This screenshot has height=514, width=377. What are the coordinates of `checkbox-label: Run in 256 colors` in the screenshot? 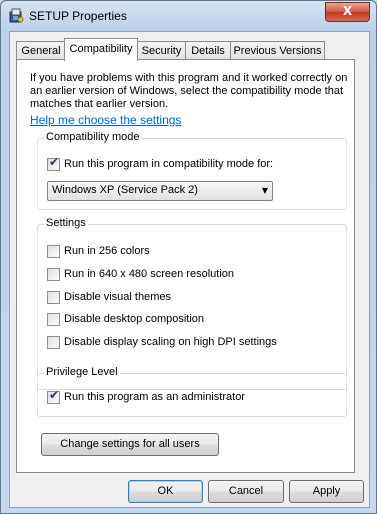 It's located at (107, 251).